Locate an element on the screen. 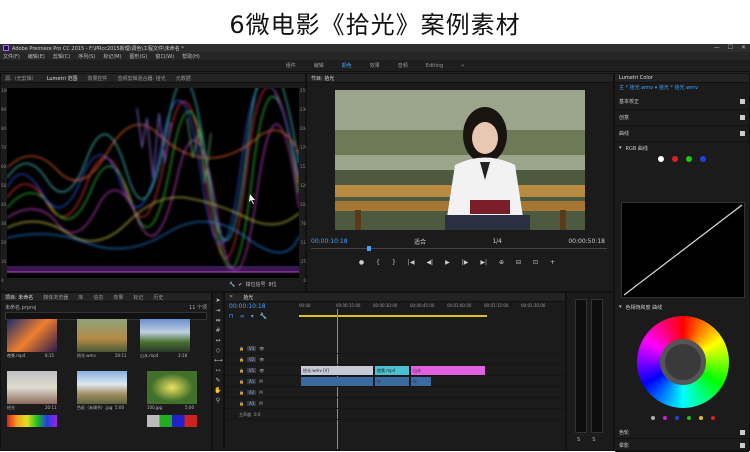  close-window-icon: ✕ is located at coordinates (743, 47).